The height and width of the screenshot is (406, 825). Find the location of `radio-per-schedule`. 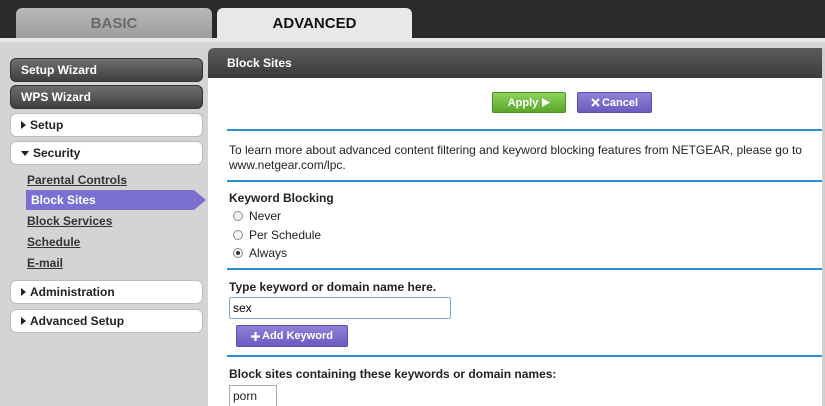

radio-per-schedule is located at coordinates (238, 235).